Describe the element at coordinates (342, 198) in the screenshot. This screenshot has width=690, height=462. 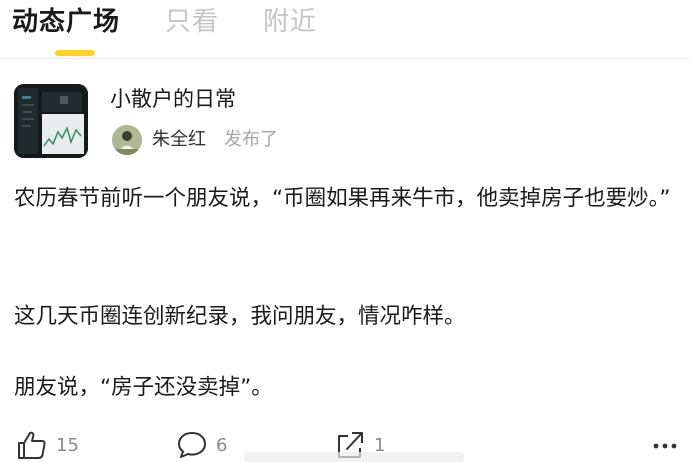
I see `post-paragraph: 农历春节前听一个朋友说，“币圈如果再来牛市，他卖掉房子也要炒。”` at that location.